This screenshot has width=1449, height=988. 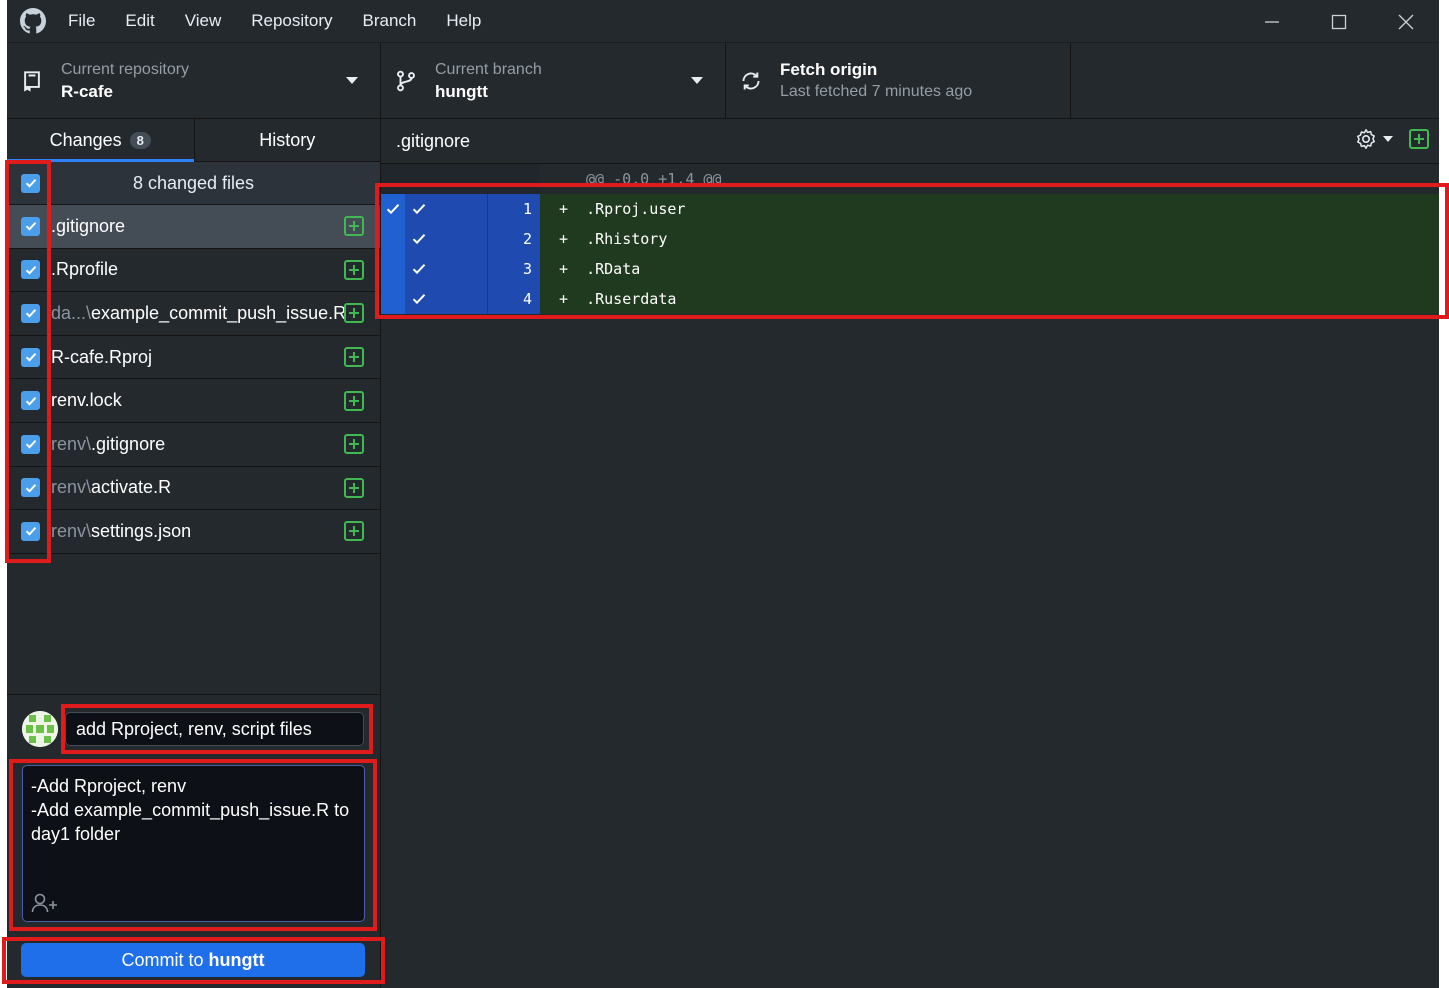 What do you see at coordinates (85, 139) in the screenshot?
I see `tab-changes-label: Changes` at bounding box center [85, 139].